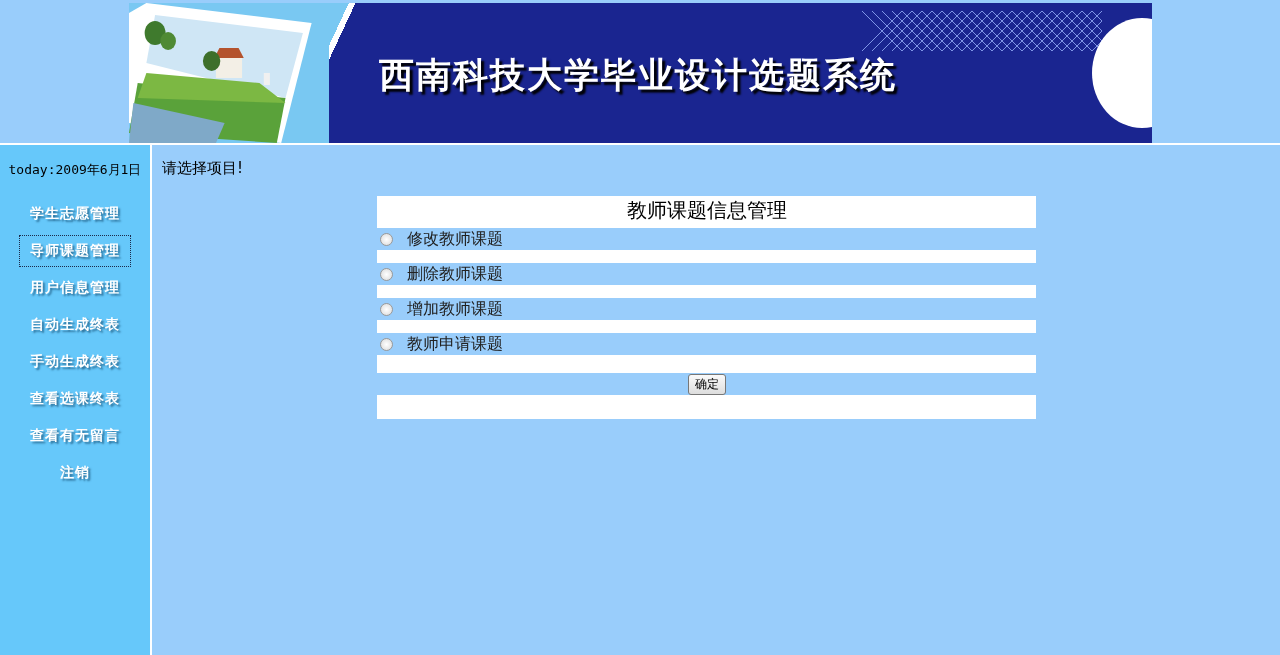 The height and width of the screenshot is (655, 1280). Describe the element at coordinates (706, 384) in the screenshot. I see `confirm-button: 确定` at that location.